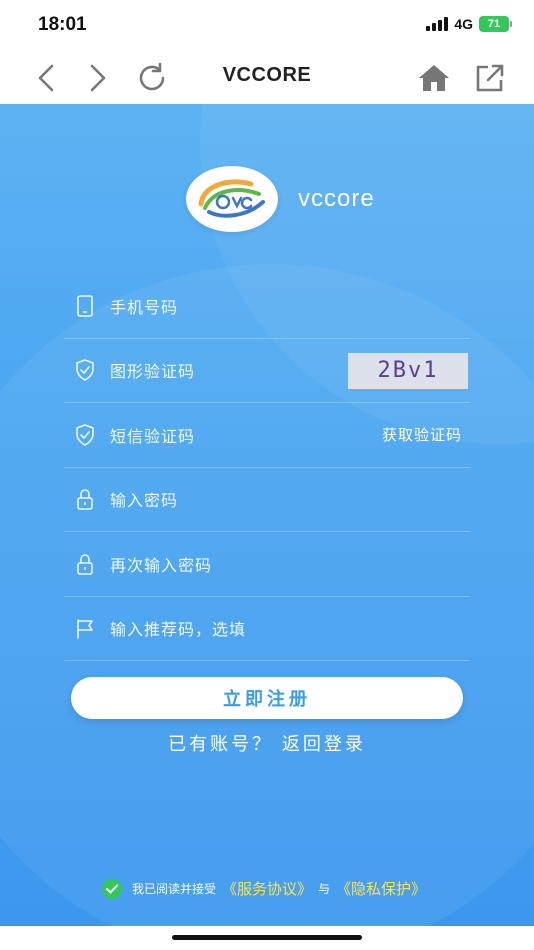 This screenshot has width=534, height=950. Describe the element at coordinates (173, 889) in the screenshot. I see `agreement-prefix: 我已阅读并接受` at that location.